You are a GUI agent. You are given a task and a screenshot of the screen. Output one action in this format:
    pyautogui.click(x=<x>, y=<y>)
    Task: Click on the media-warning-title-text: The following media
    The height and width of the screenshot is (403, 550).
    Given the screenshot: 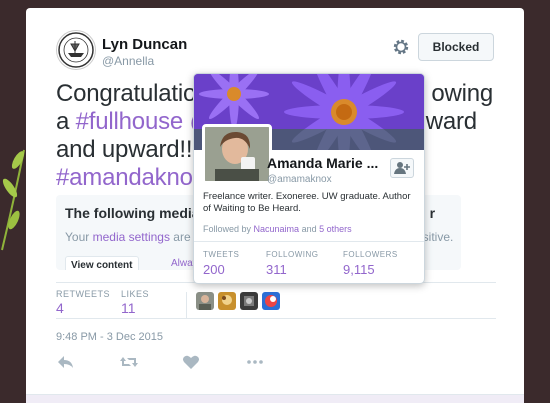 What is the action you would take?
    pyautogui.click(x=132, y=213)
    